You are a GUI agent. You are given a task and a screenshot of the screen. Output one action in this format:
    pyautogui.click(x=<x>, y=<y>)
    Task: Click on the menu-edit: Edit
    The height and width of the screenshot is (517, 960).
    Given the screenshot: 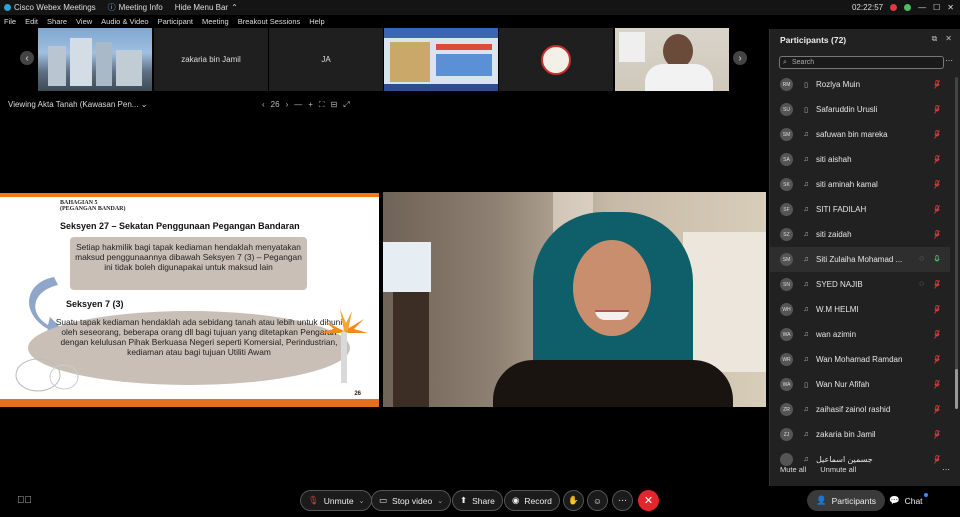 What is the action you would take?
    pyautogui.click(x=31, y=21)
    